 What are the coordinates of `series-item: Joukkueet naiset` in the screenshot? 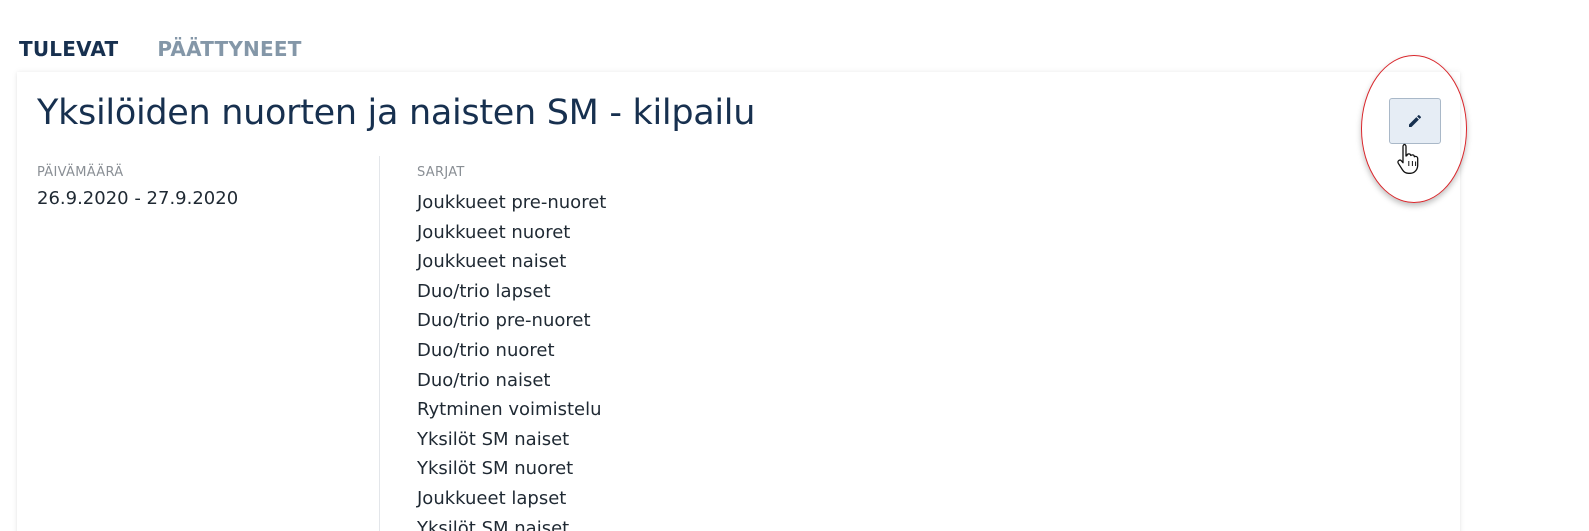 It's located at (492, 262).